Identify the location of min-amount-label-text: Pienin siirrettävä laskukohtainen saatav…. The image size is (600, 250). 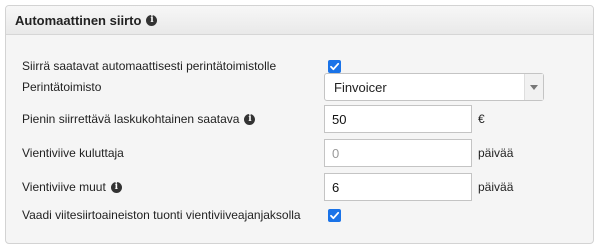
(131, 119).